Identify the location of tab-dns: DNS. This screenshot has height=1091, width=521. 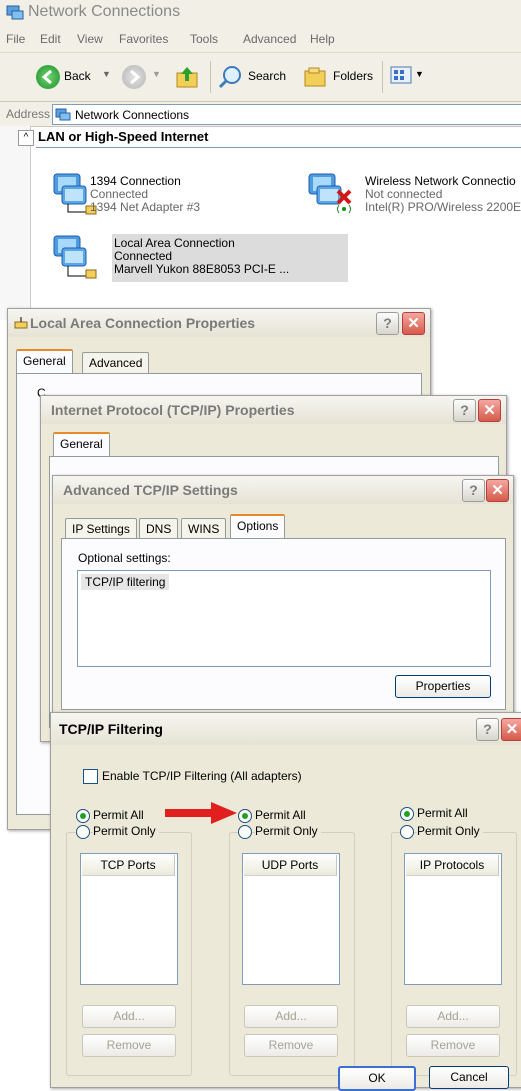
(159, 528).